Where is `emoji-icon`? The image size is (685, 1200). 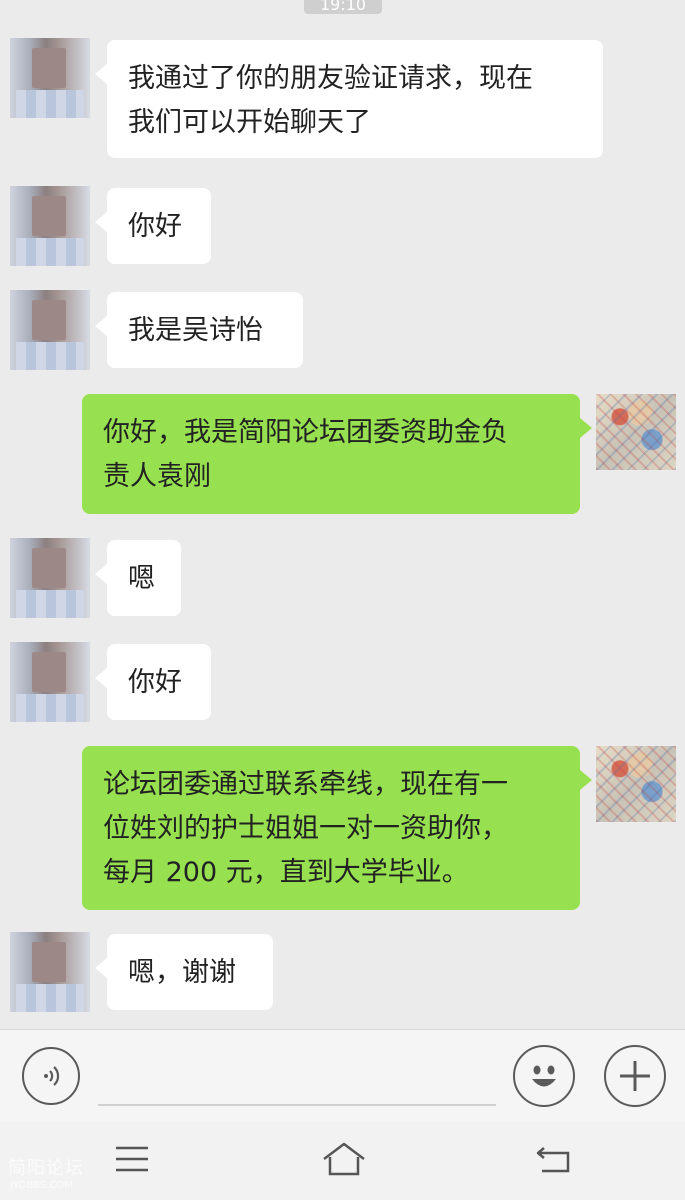
emoji-icon is located at coordinates (544, 1076).